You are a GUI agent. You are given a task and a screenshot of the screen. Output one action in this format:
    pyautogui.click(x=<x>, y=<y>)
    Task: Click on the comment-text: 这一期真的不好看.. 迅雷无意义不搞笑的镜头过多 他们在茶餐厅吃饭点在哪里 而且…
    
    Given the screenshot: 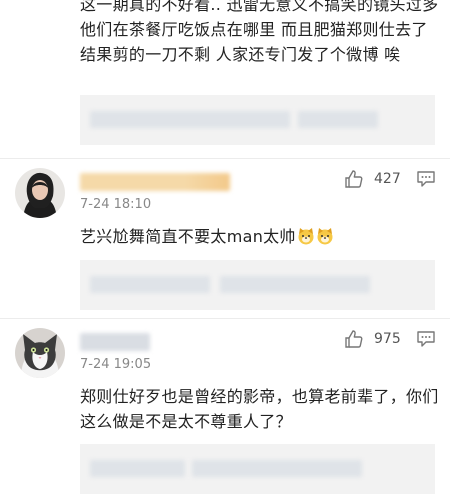 What is the action you would take?
    pyautogui.click(x=259, y=32)
    